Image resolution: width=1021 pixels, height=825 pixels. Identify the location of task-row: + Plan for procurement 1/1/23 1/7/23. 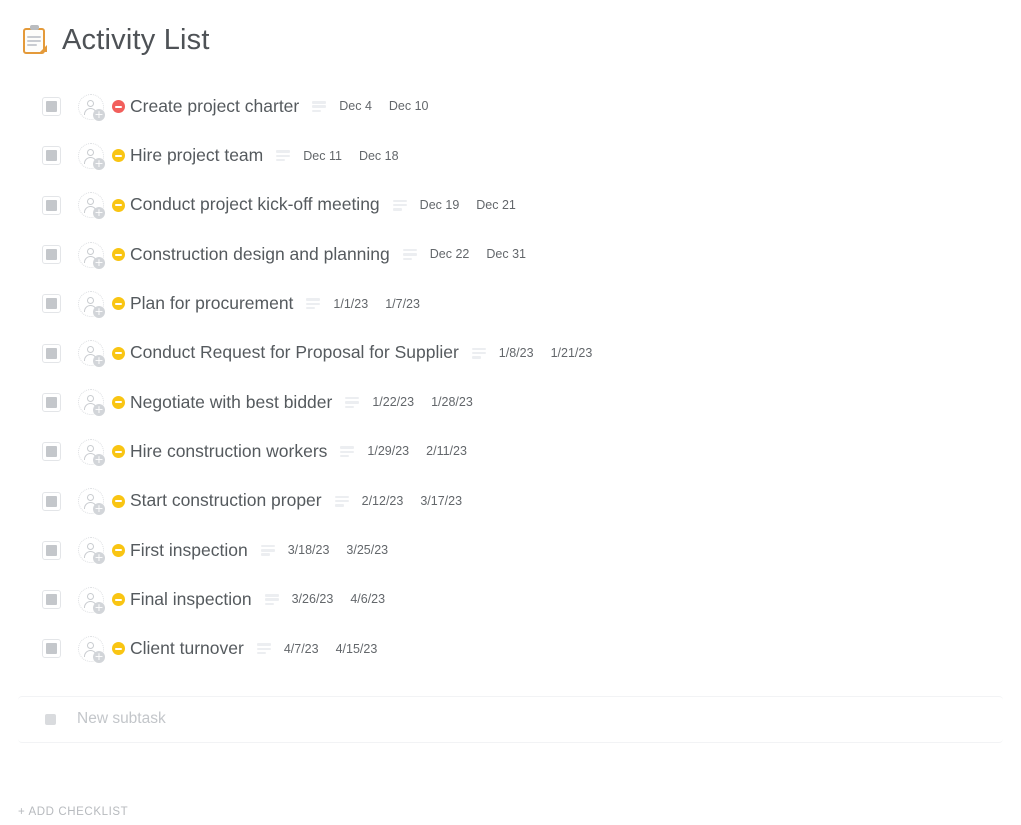
(510, 303).